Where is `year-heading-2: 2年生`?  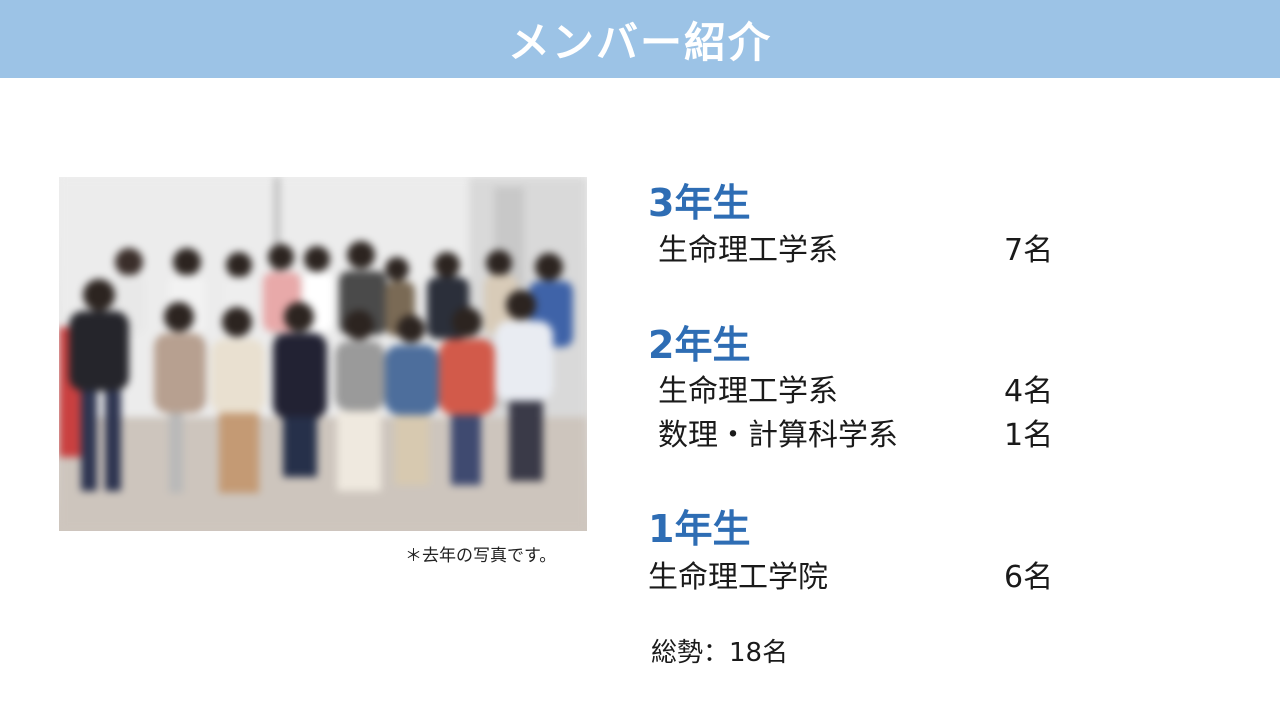
year-heading-2: 2年生 is located at coordinates (699, 345).